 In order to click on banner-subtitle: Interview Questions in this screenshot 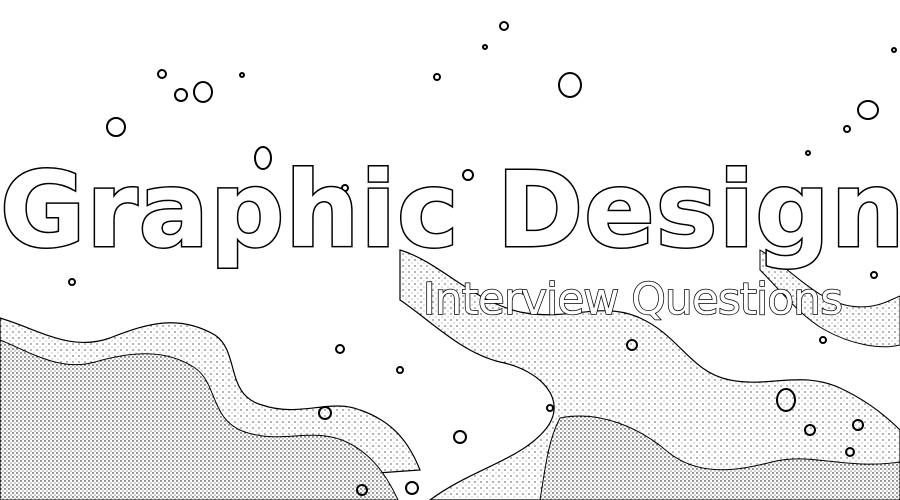, I will do `click(633, 299)`.